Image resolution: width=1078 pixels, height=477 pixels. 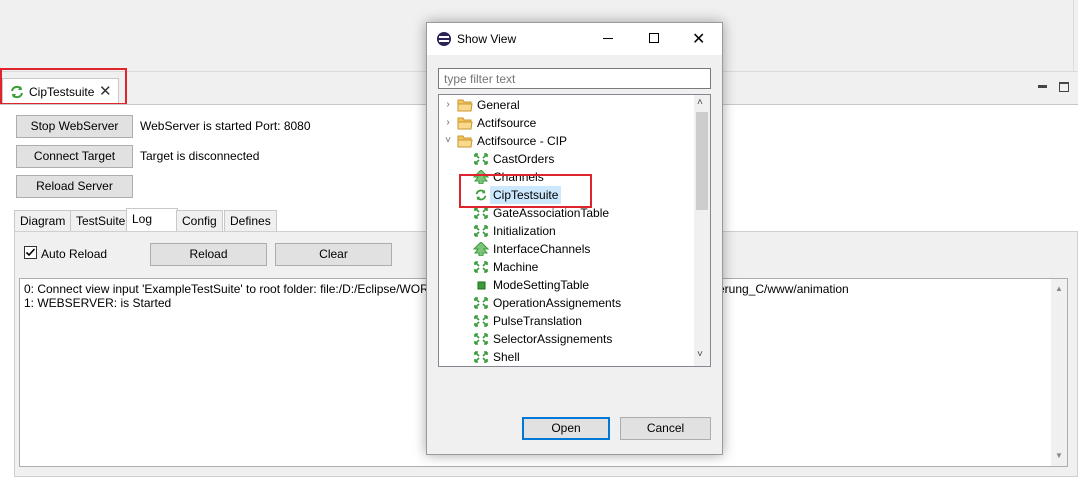 I want to click on tree-item-label: OperationAssignements, so click(x=557, y=303).